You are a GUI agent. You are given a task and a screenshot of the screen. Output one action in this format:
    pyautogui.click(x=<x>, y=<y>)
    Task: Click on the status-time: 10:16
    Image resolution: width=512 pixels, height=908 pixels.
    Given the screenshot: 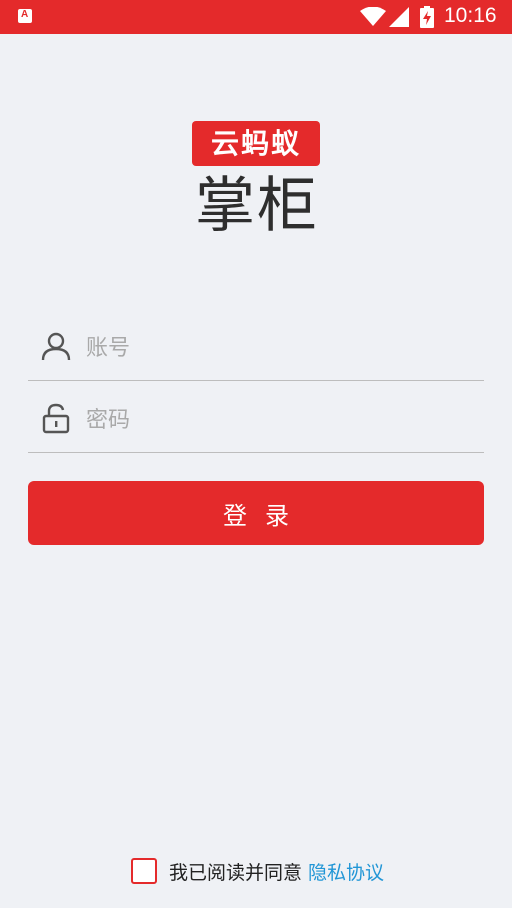 What is the action you would take?
    pyautogui.click(x=470, y=15)
    